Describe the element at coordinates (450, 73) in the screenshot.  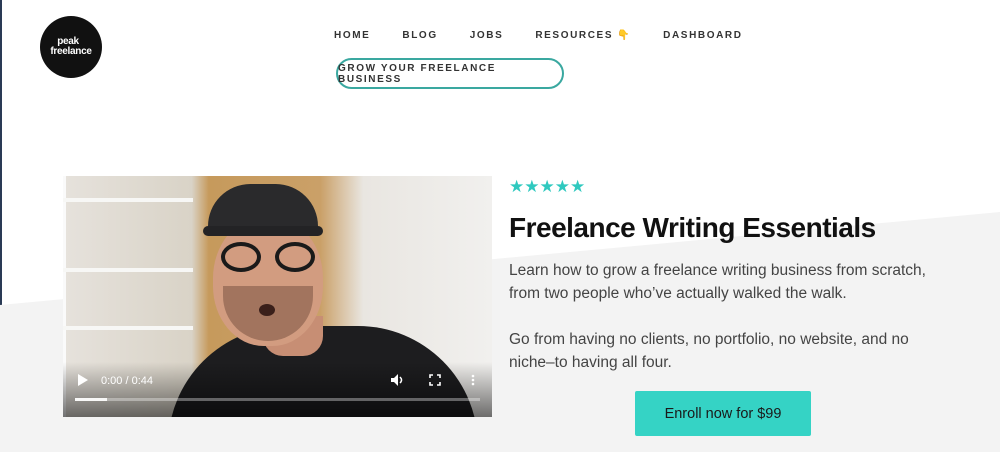
I see `grow-business-button: GROW YOUR FREELANCE BUSINESS` at that location.